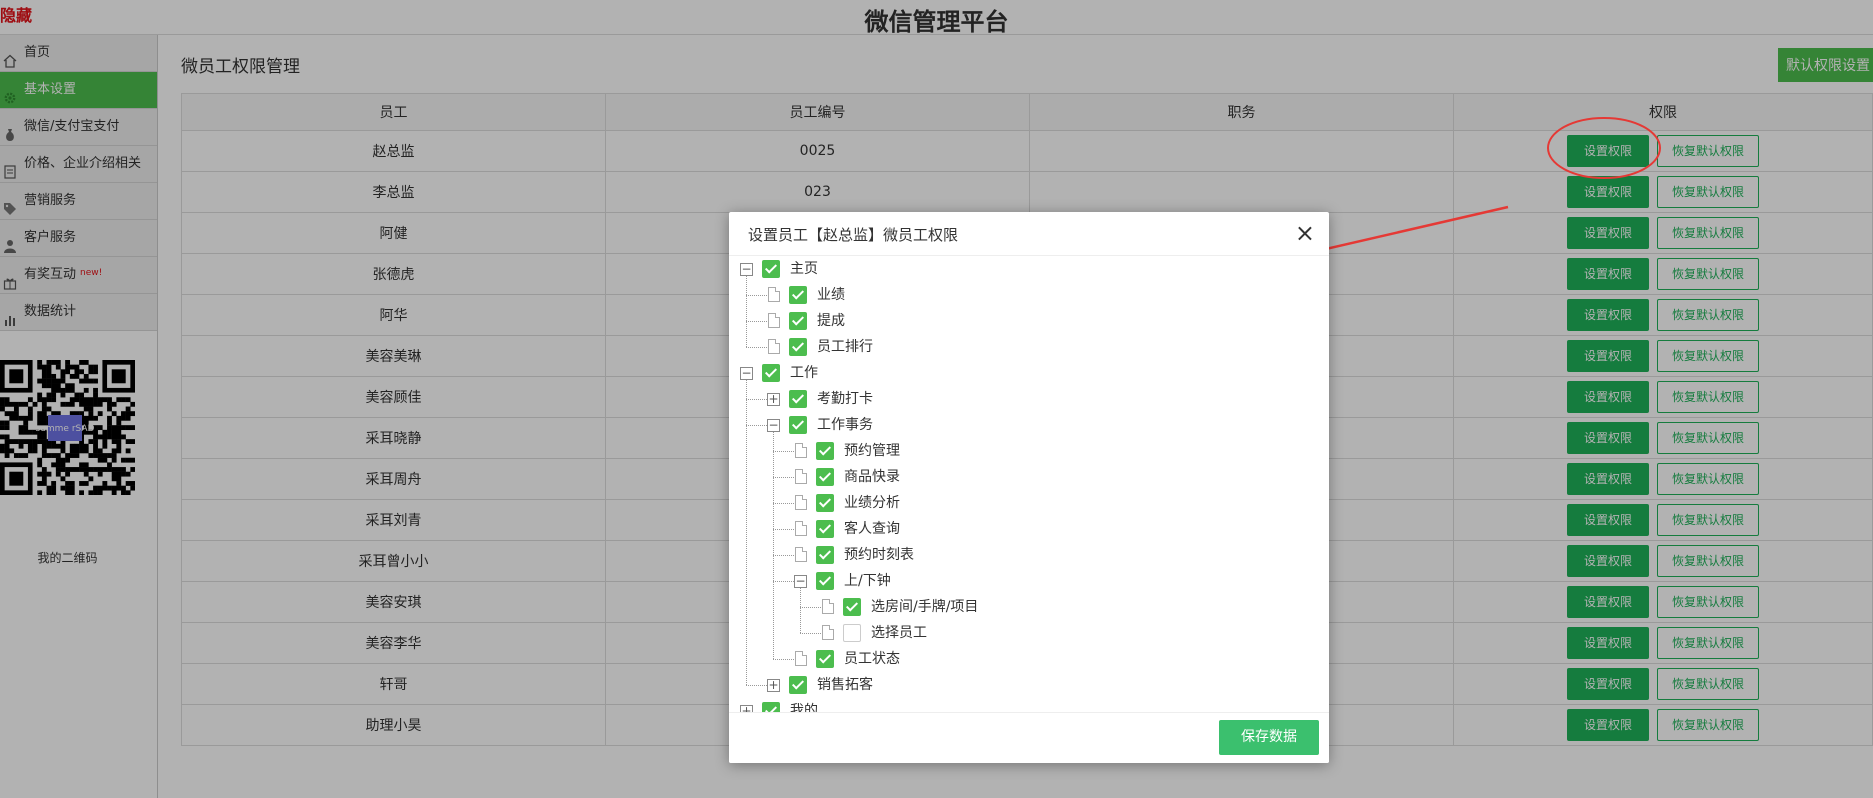 The image size is (1873, 798). Describe the element at coordinates (872, 503) in the screenshot. I see `tree-node-label: 业绩分析` at that location.